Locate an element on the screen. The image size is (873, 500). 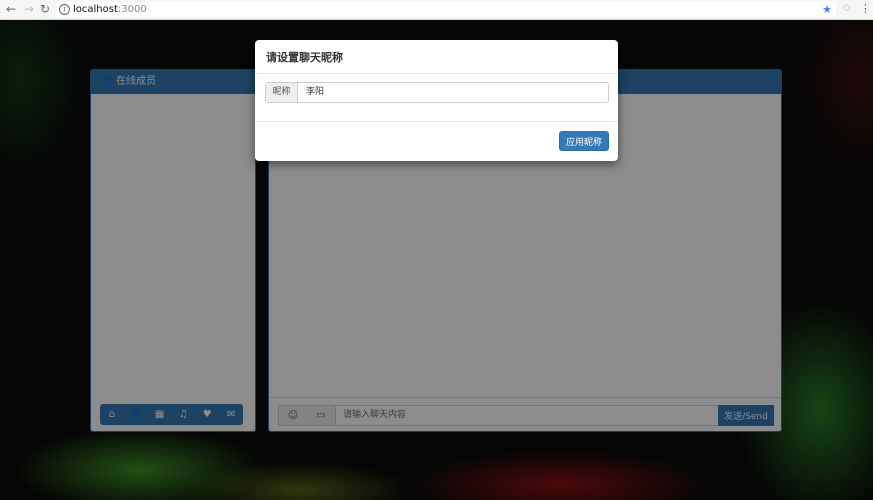
url-port: :3000 is located at coordinates (132, 9).